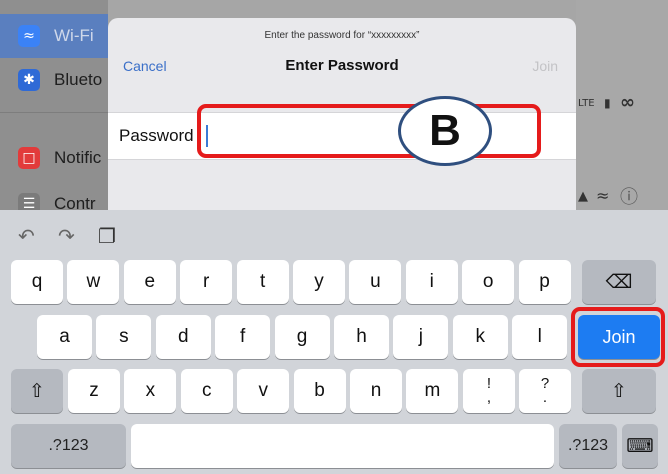  What do you see at coordinates (618, 337) in the screenshot?
I see `join-key-highlight` at bounding box center [618, 337].